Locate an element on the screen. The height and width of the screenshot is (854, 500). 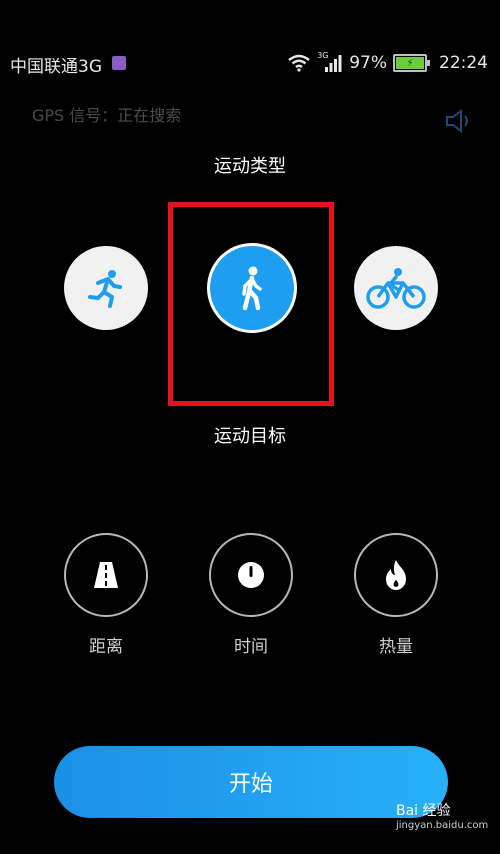
baidu-watermark: Bai 经验 jingyan.baidu.com is located at coordinates (446, 820).